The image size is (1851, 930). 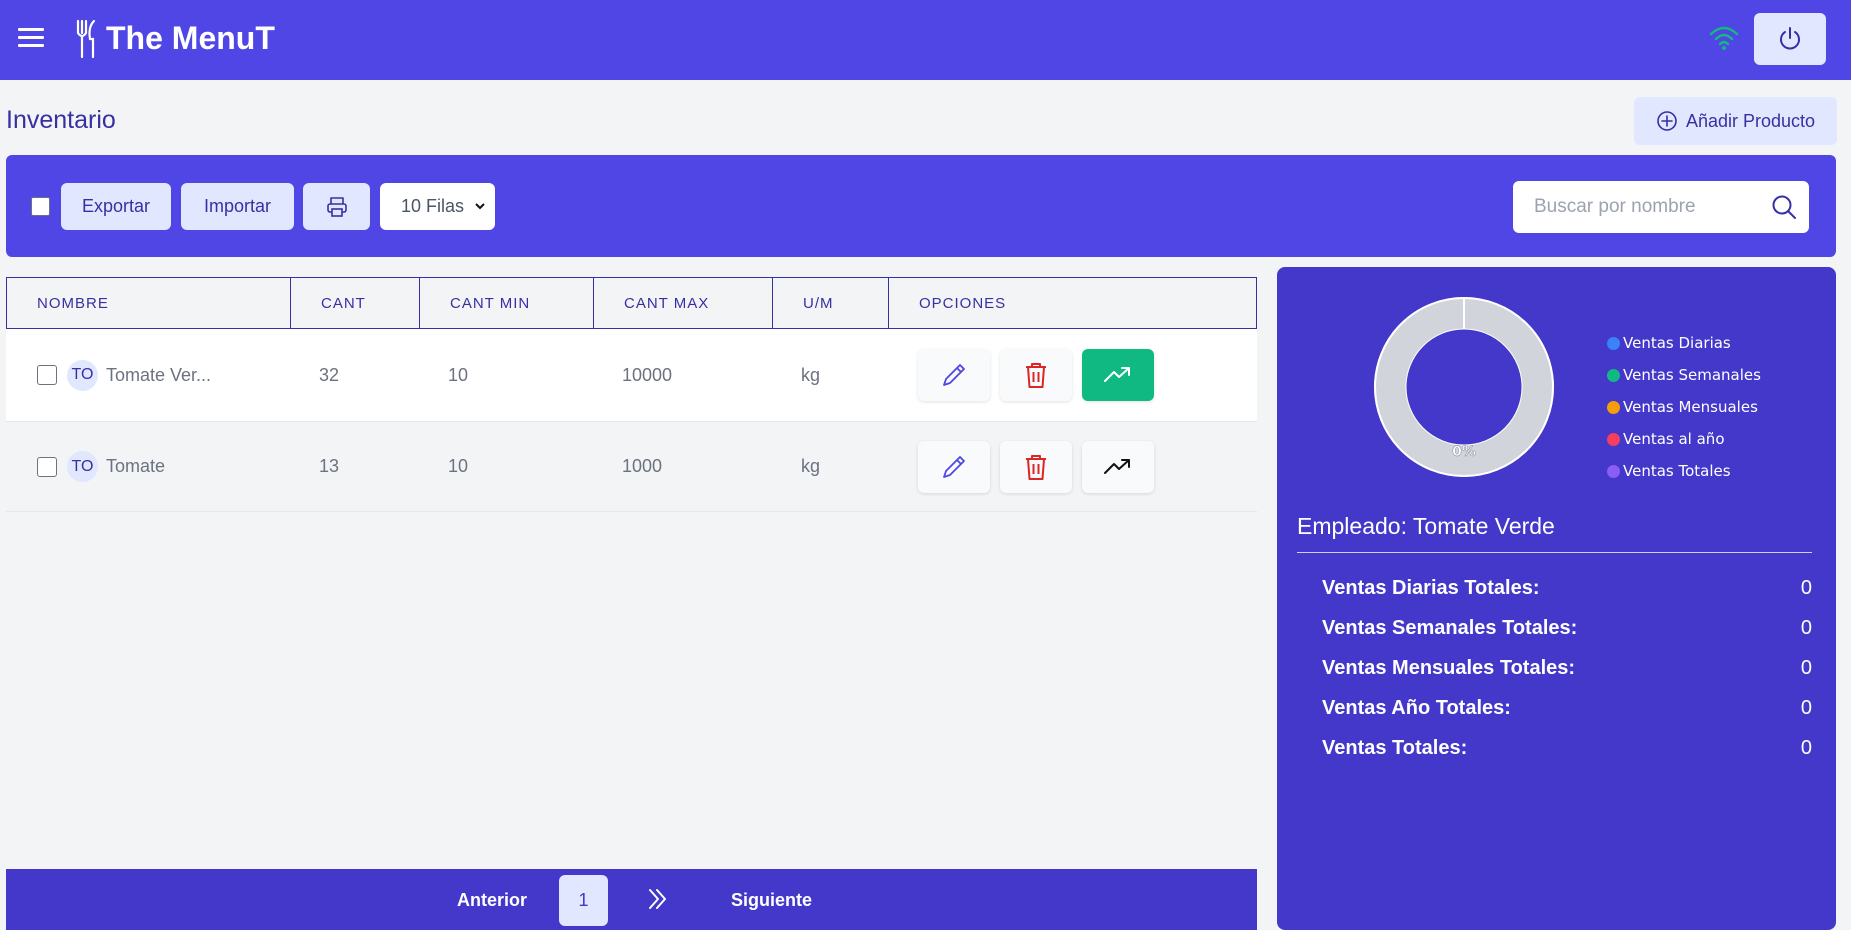 I want to click on stat-row: Ventas Diarias Totales: 0, so click(x=1567, y=592).